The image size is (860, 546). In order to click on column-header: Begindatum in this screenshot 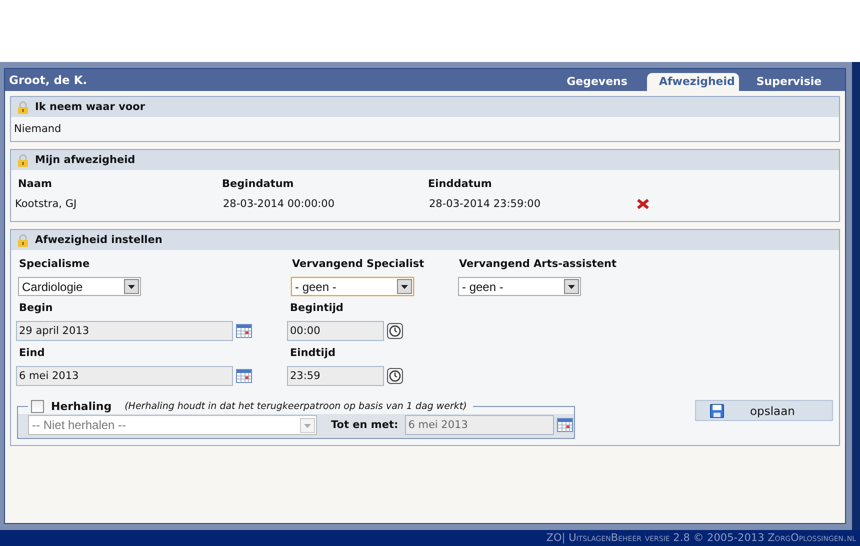, I will do `click(258, 184)`.